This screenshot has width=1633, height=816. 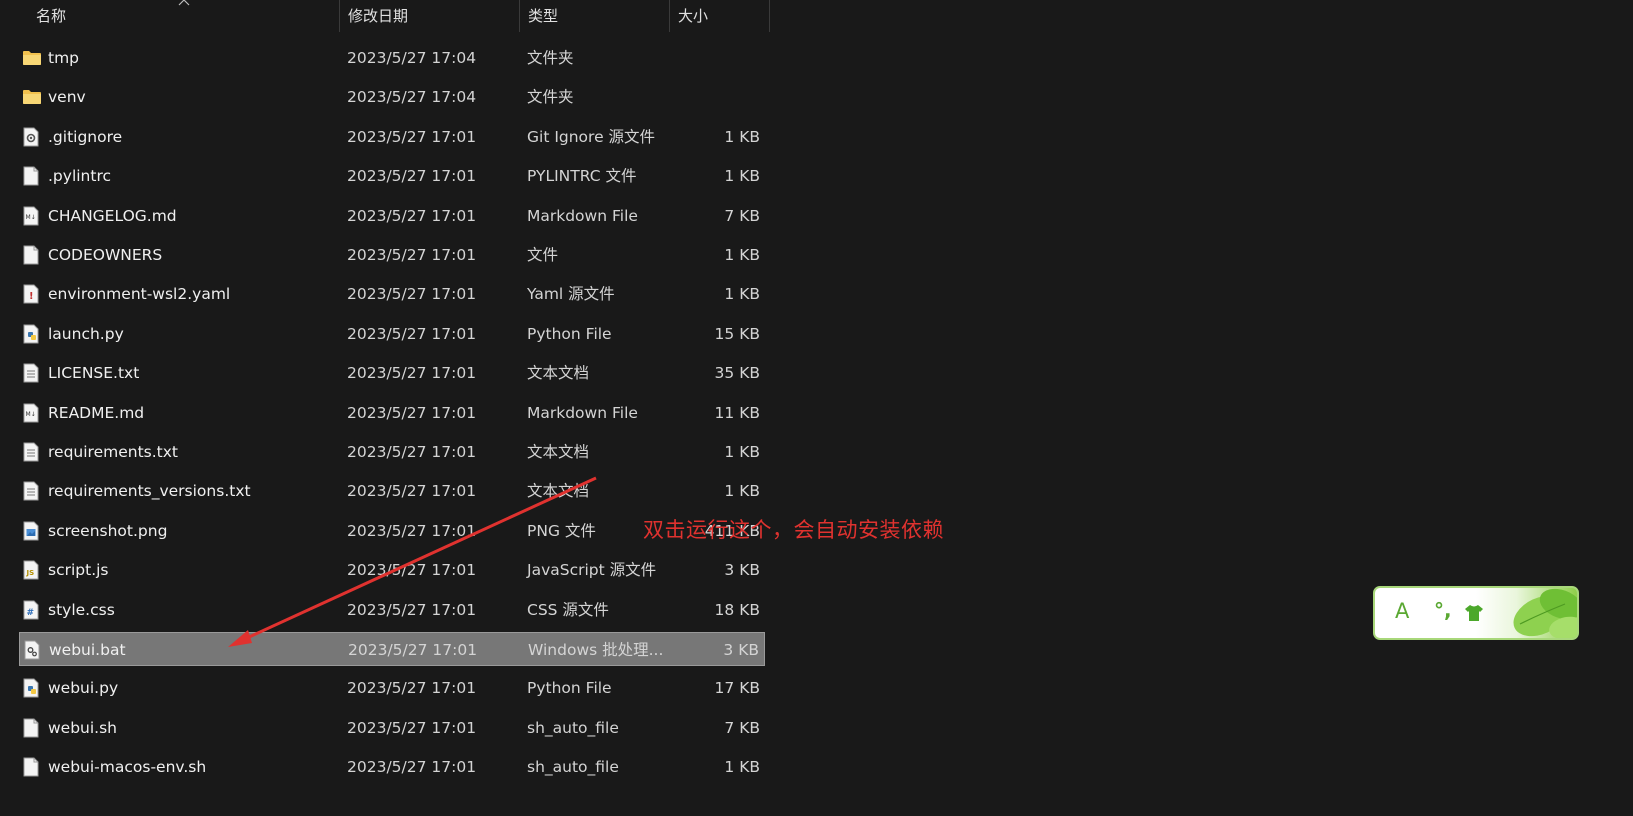 What do you see at coordinates (720, 16) in the screenshot?
I see `column-header-size: 大小` at bounding box center [720, 16].